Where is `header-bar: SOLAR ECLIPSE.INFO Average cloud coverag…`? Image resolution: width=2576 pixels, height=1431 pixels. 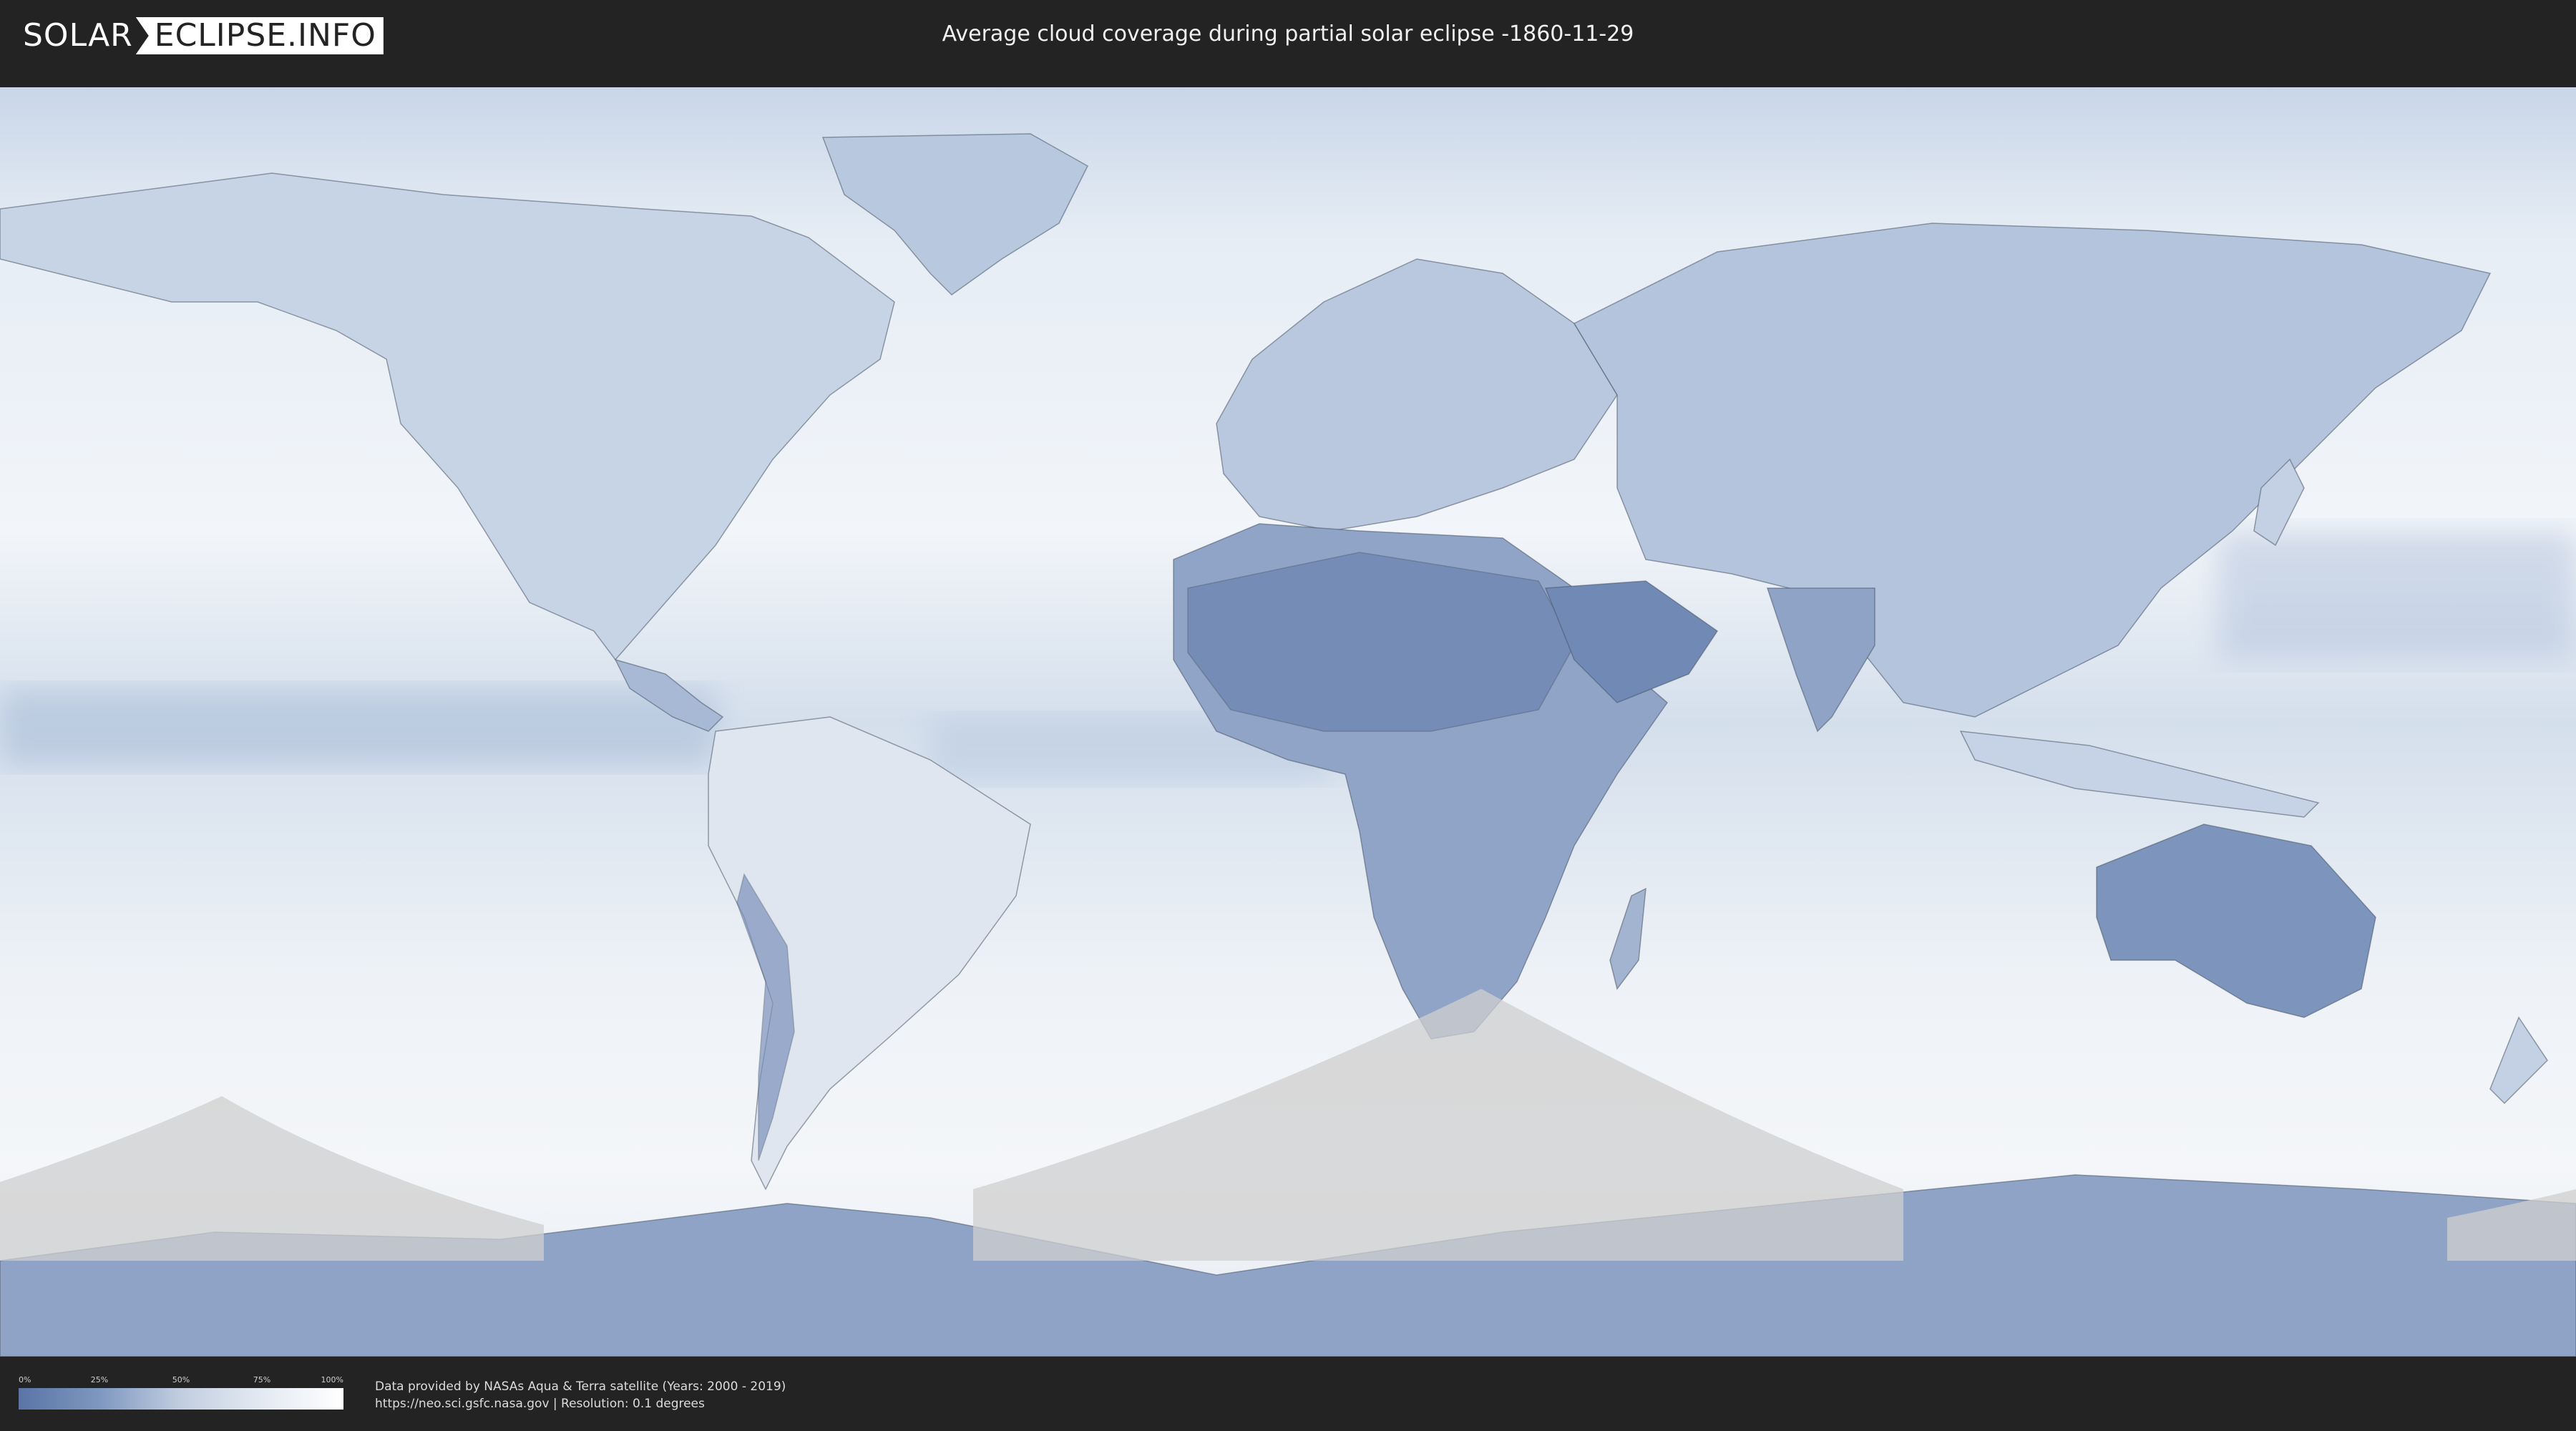
header-bar: SOLAR ECLIPSE.INFO Average cloud coverag… is located at coordinates (1288, 35).